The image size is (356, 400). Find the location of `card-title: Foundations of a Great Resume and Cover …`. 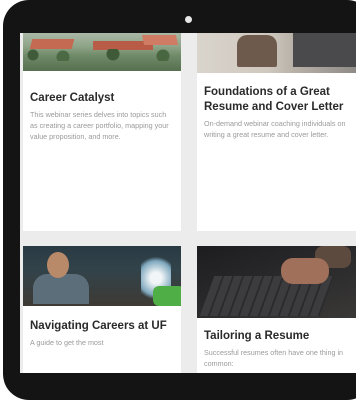

card-title: Foundations of a Great Resume and Cover … is located at coordinates (274, 99).